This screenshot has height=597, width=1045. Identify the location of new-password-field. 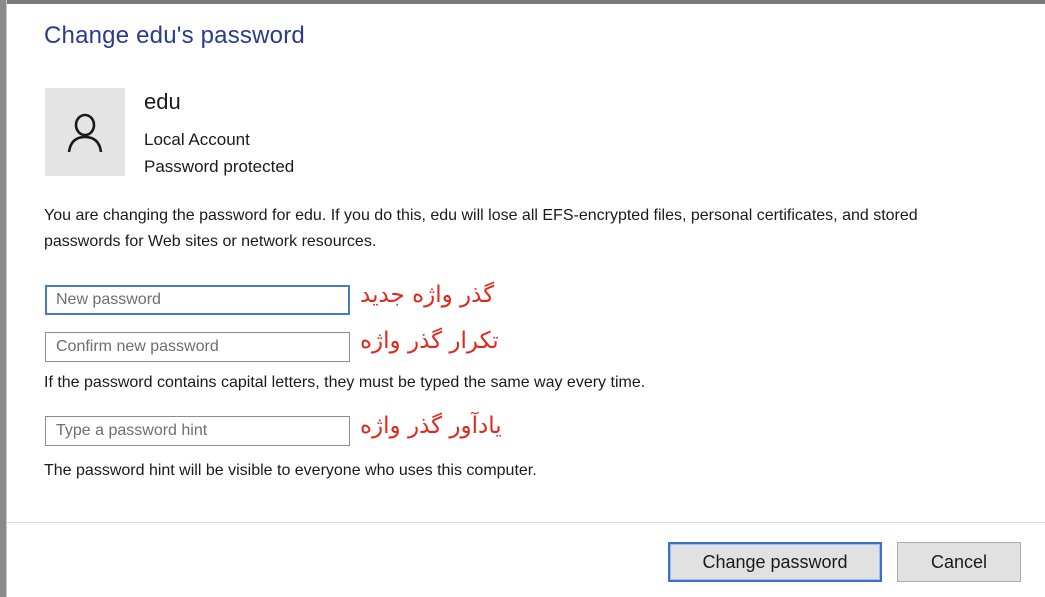
(197, 300).